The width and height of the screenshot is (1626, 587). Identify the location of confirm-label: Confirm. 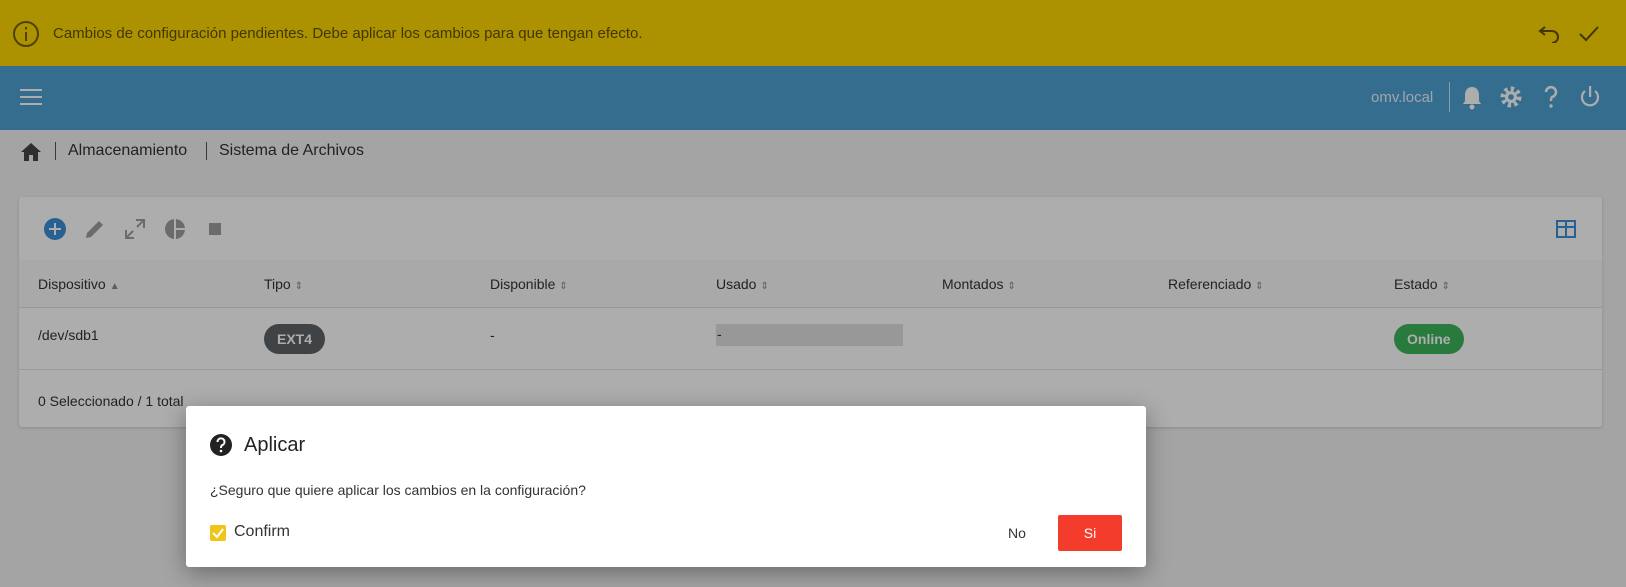
(262, 532).